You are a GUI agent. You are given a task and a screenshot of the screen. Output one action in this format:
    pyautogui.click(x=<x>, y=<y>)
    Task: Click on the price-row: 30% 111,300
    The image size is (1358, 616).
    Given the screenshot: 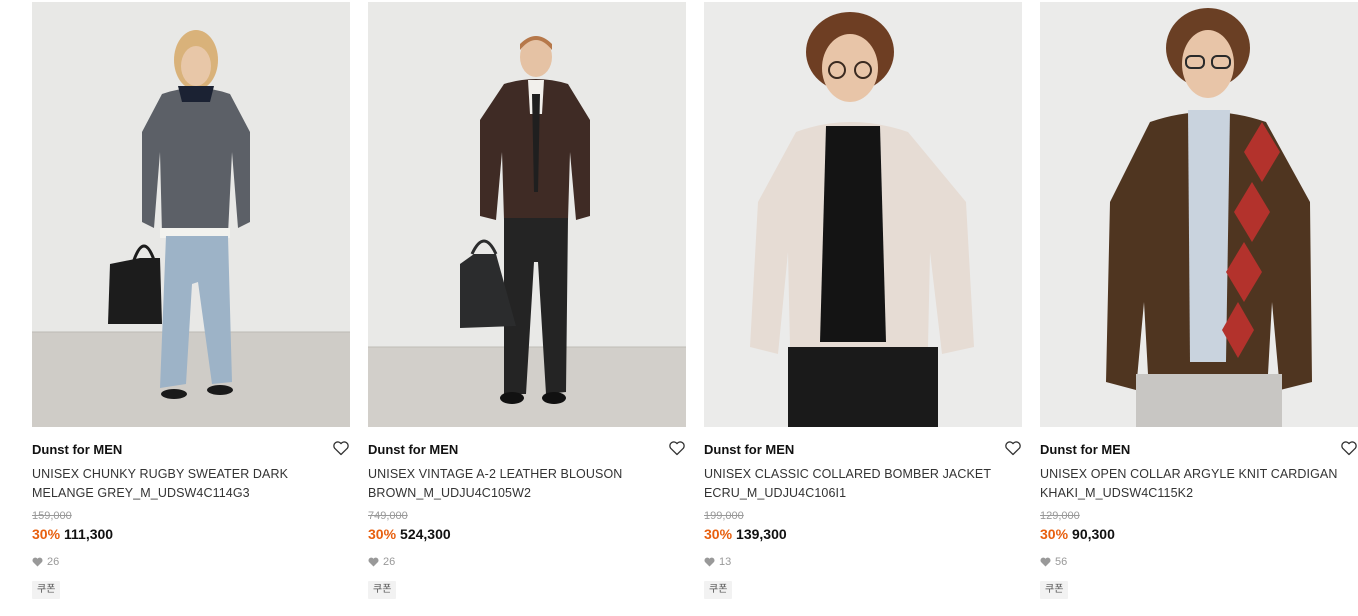 What is the action you would take?
    pyautogui.click(x=191, y=534)
    